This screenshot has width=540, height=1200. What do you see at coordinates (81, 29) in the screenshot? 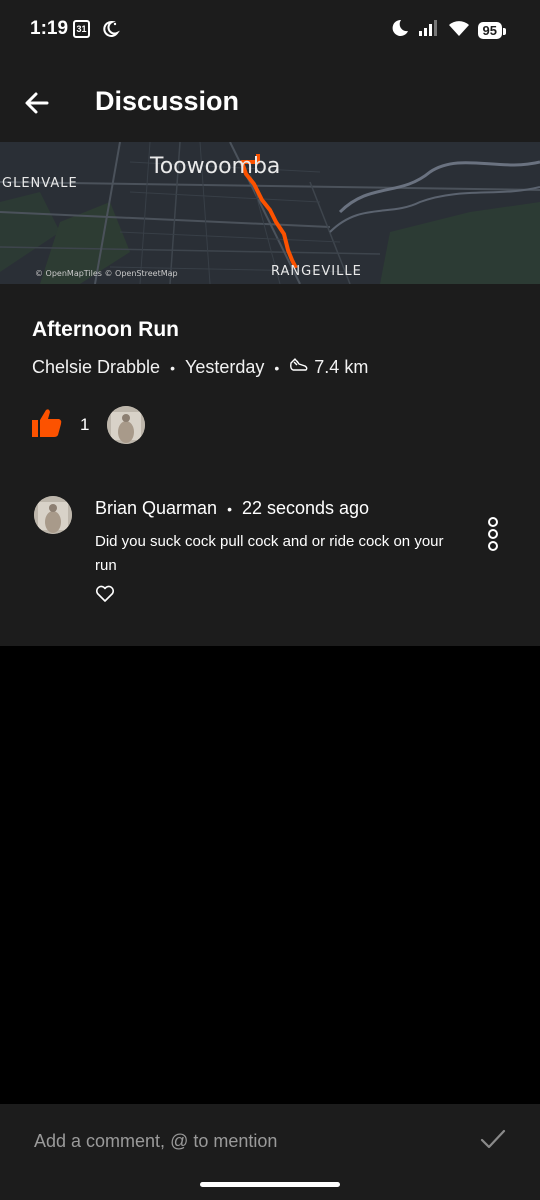
I see `calendar-icon: 31` at bounding box center [81, 29].